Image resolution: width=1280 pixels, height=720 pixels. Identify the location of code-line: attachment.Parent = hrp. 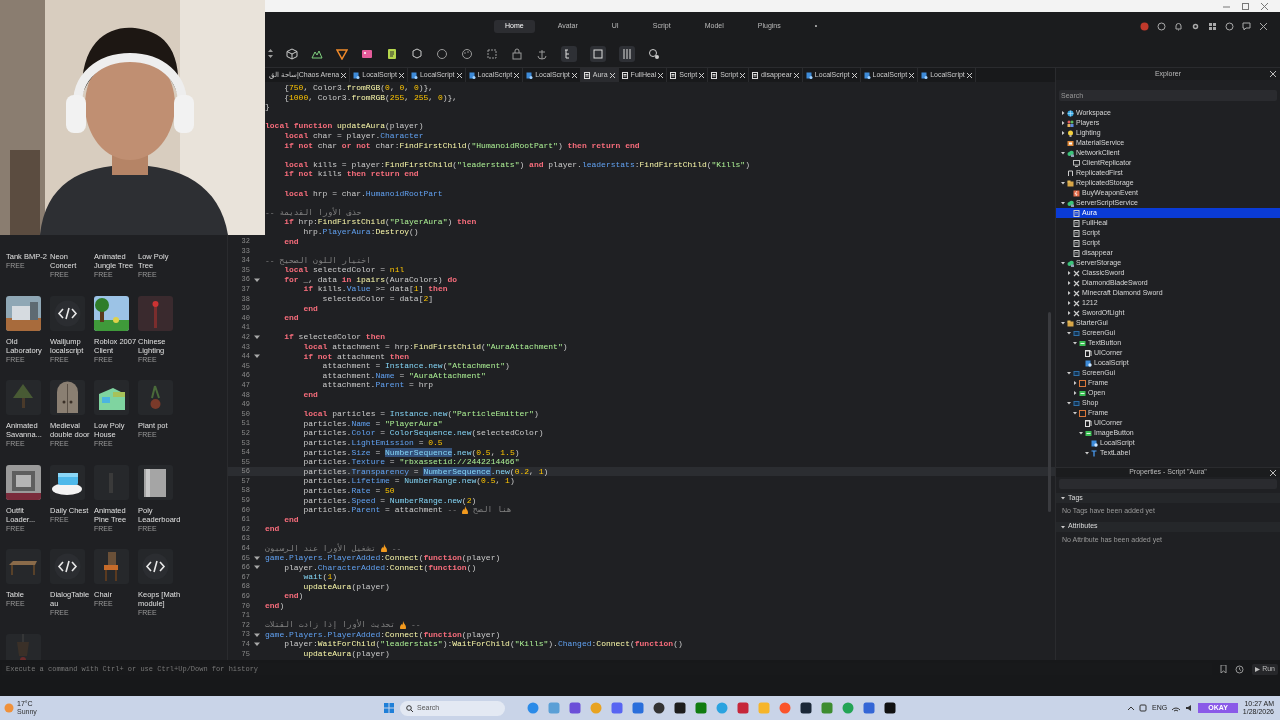
(377, 385).